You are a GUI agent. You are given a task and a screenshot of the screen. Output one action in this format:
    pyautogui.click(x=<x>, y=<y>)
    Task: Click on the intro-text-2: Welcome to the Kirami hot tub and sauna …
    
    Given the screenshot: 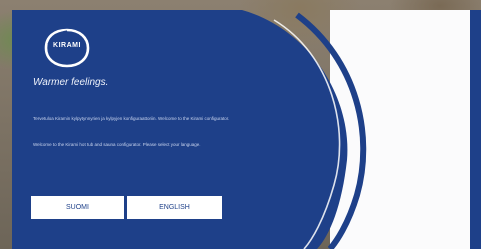 What is the action you would take?
    pyautogui.click(x=117, y=144)
    